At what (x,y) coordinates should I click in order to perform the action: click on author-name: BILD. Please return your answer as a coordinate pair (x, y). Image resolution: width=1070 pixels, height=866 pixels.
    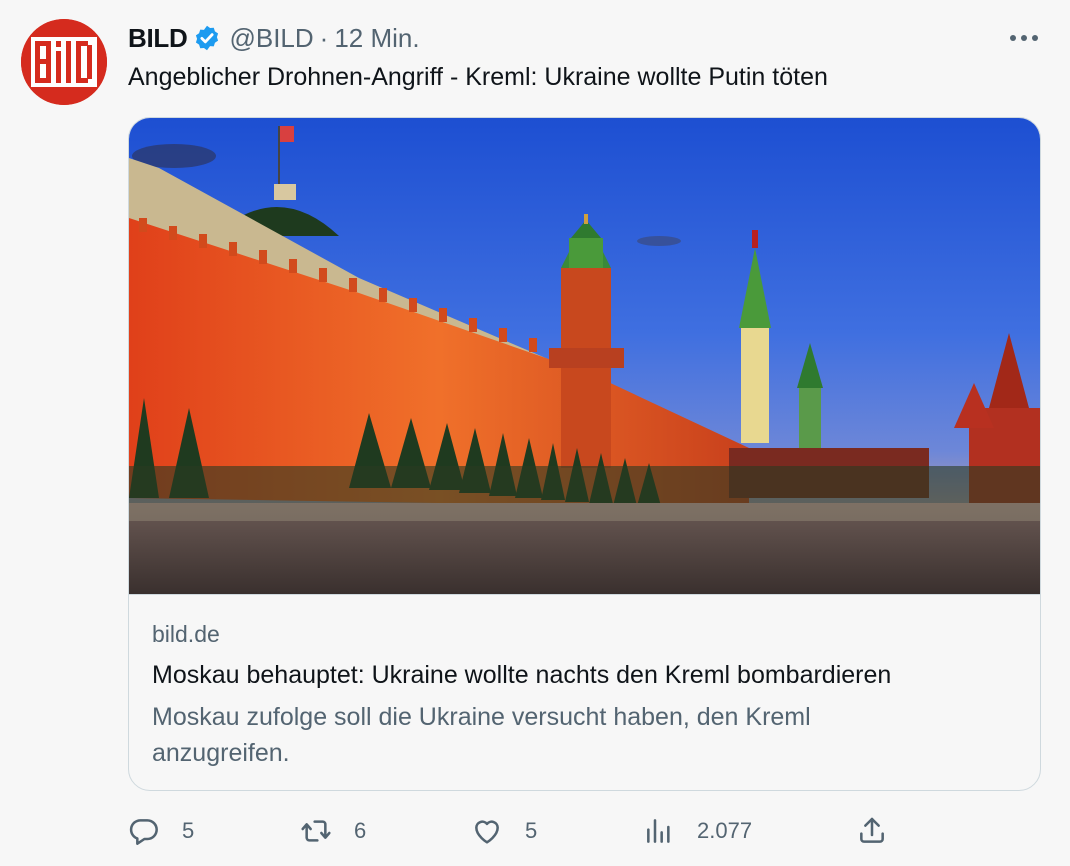
    Looking at the image, I should click on (158, 38).